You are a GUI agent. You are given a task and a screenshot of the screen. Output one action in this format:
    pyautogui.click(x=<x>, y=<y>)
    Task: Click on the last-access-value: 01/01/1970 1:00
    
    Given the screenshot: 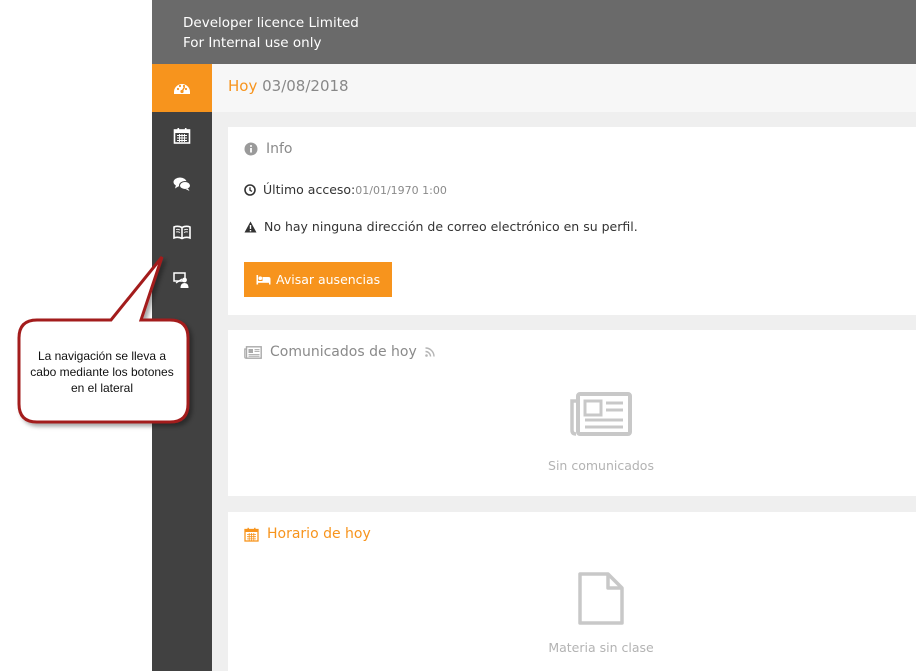 What is the action you would take?
    pyautogui.click(x=401, y=190)
    